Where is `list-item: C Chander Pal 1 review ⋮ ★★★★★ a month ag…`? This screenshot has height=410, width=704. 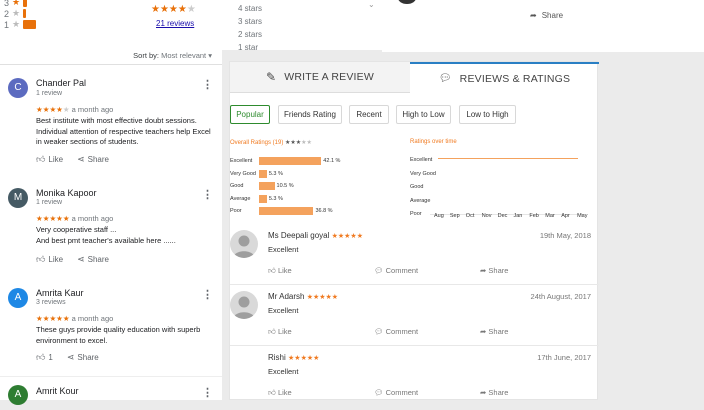 list-item: C Chander Pal 1 review ⋮ ★★★★★ a month ag… is located at coordinates (111, 120).